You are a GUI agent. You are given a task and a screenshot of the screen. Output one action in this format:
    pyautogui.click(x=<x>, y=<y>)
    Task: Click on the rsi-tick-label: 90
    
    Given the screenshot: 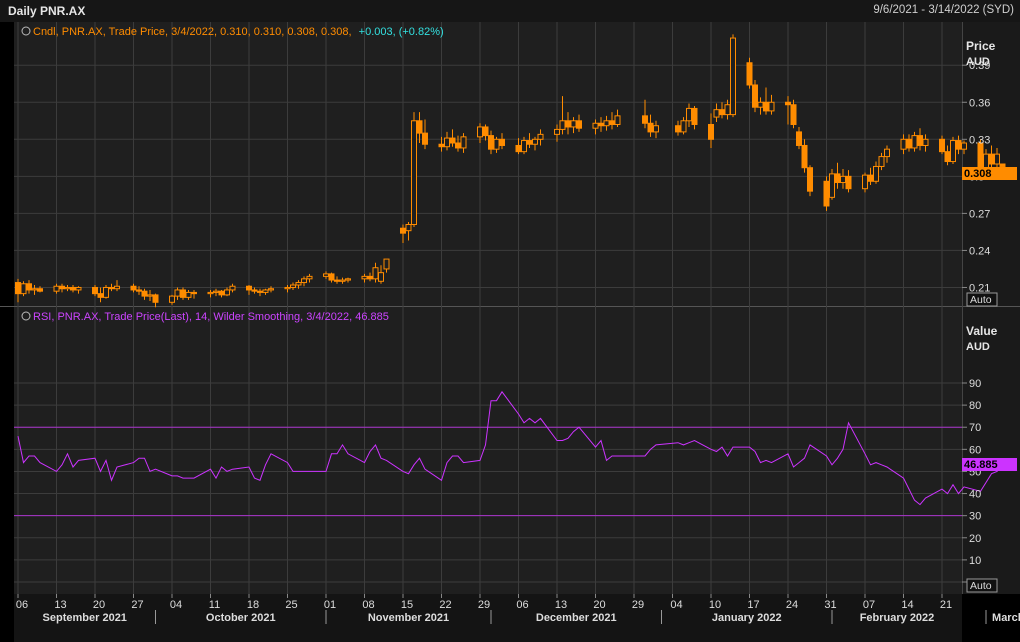 What is the action you would take?
    pyautogui.click(x=975, y=384)
    